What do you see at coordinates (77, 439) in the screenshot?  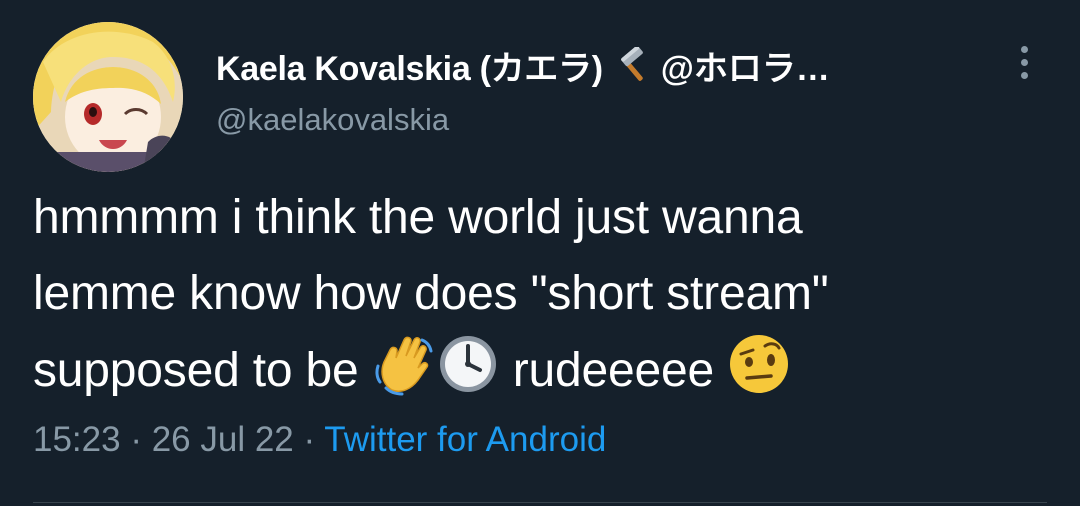 I see `tweet-time: 15:23` at bounding box center [77, 439].